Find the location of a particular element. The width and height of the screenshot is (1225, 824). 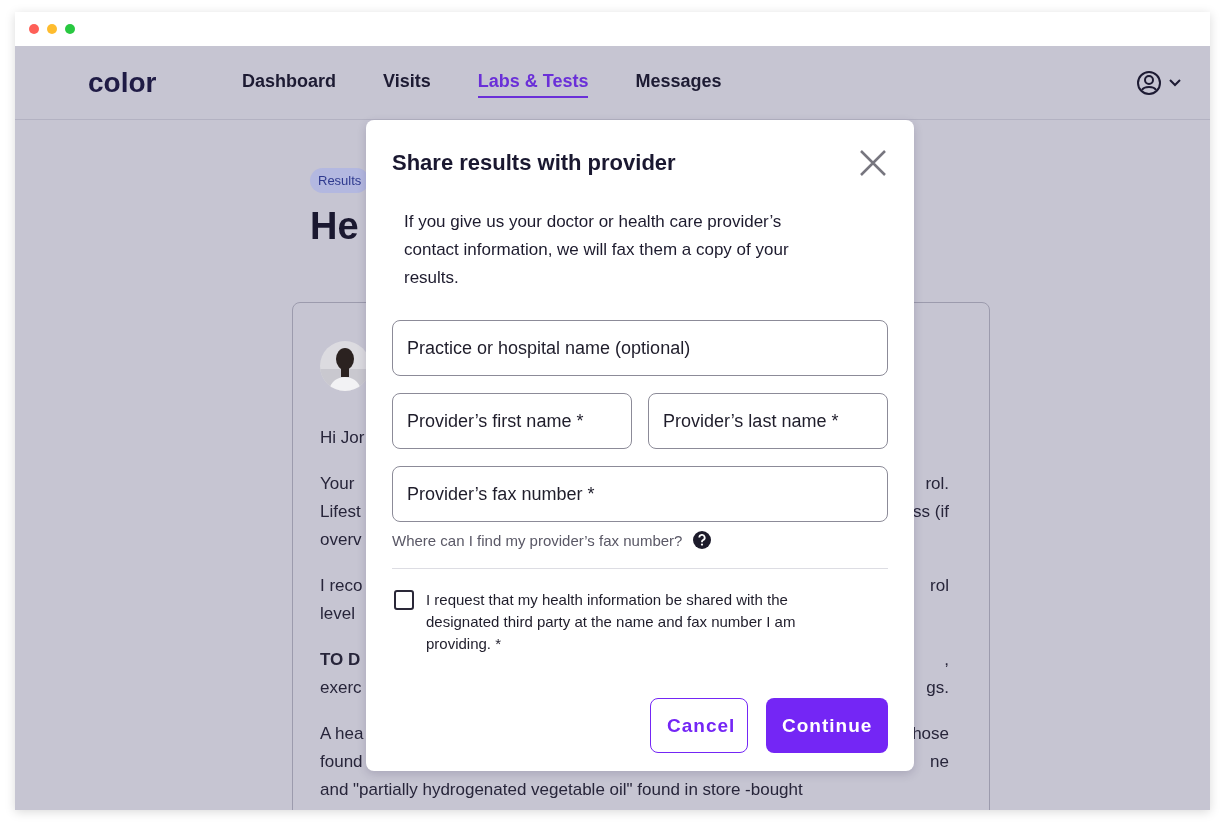

message-text: found is located at coordinates (341, 762).